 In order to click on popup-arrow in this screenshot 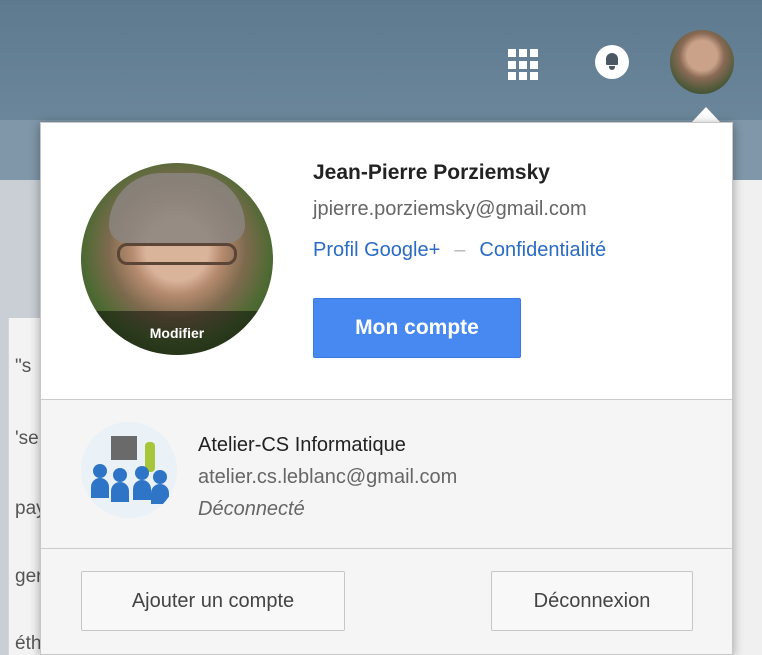, I will do `click(706, 115)`.